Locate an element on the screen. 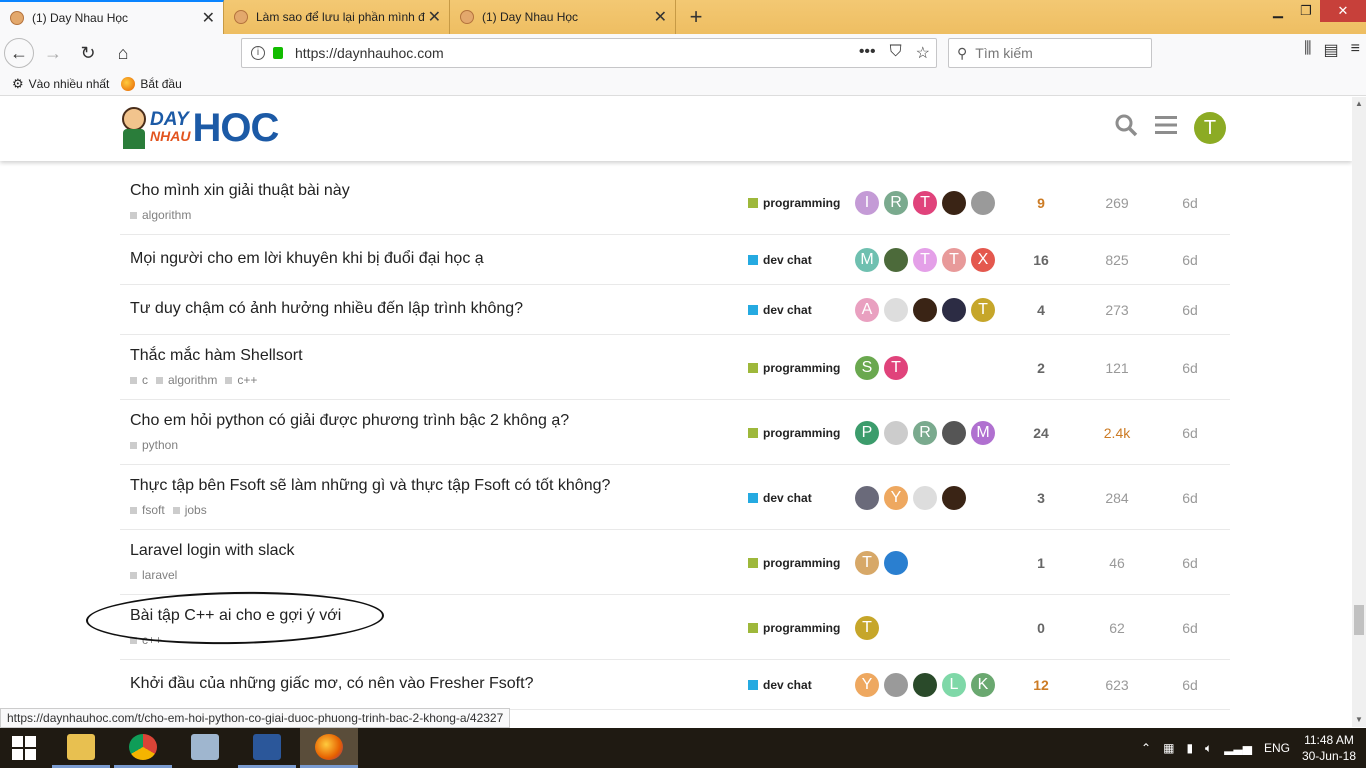  bookmark-getting-started: Bắt đầu is located at coordinates (151, 83).